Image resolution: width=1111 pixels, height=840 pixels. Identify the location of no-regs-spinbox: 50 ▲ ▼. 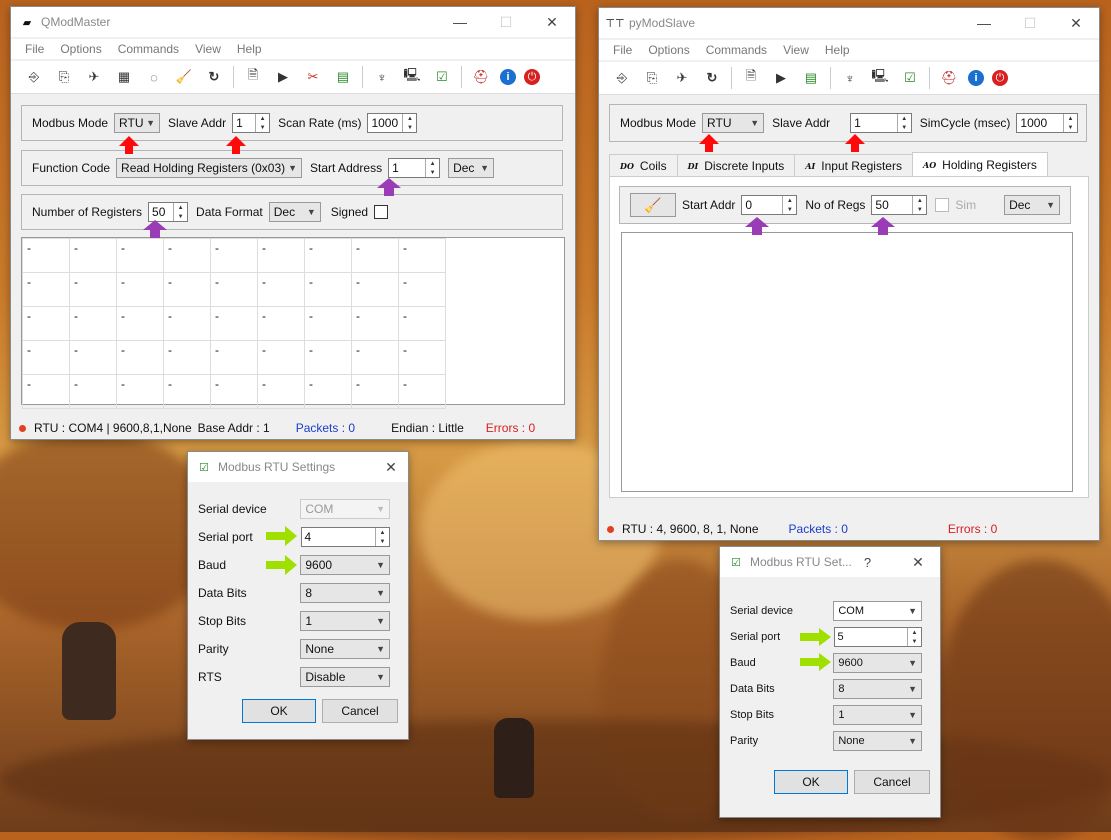
(899, 205).